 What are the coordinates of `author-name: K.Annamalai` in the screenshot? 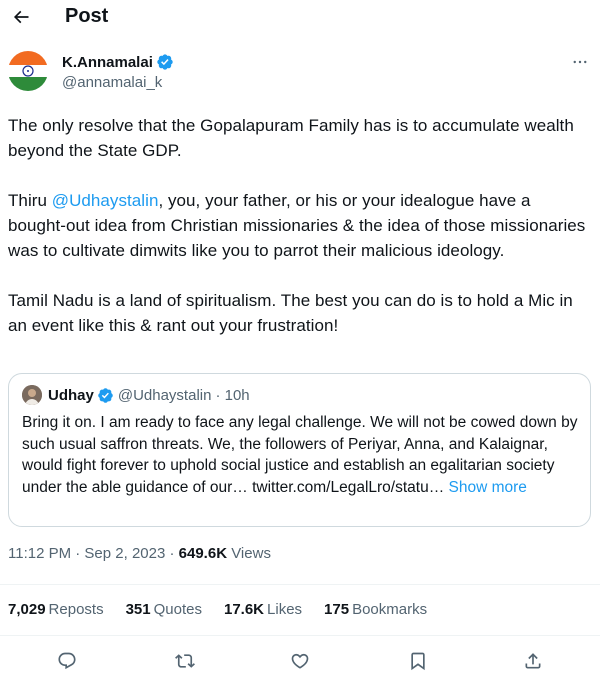 It's located at (118, 62).